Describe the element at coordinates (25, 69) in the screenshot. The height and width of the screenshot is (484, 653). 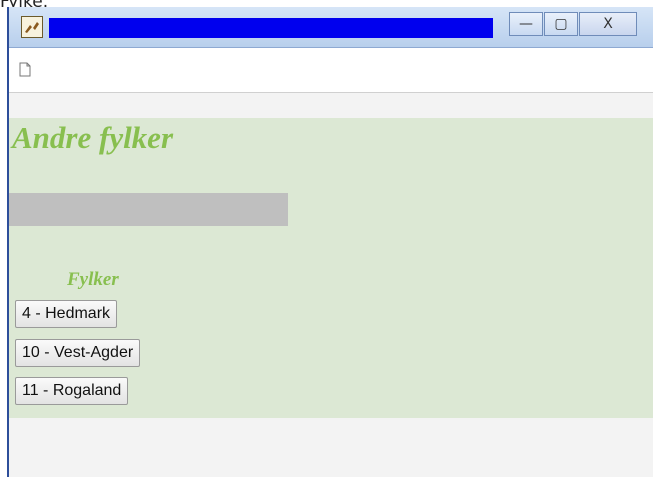
I see `page-icon` at that location.